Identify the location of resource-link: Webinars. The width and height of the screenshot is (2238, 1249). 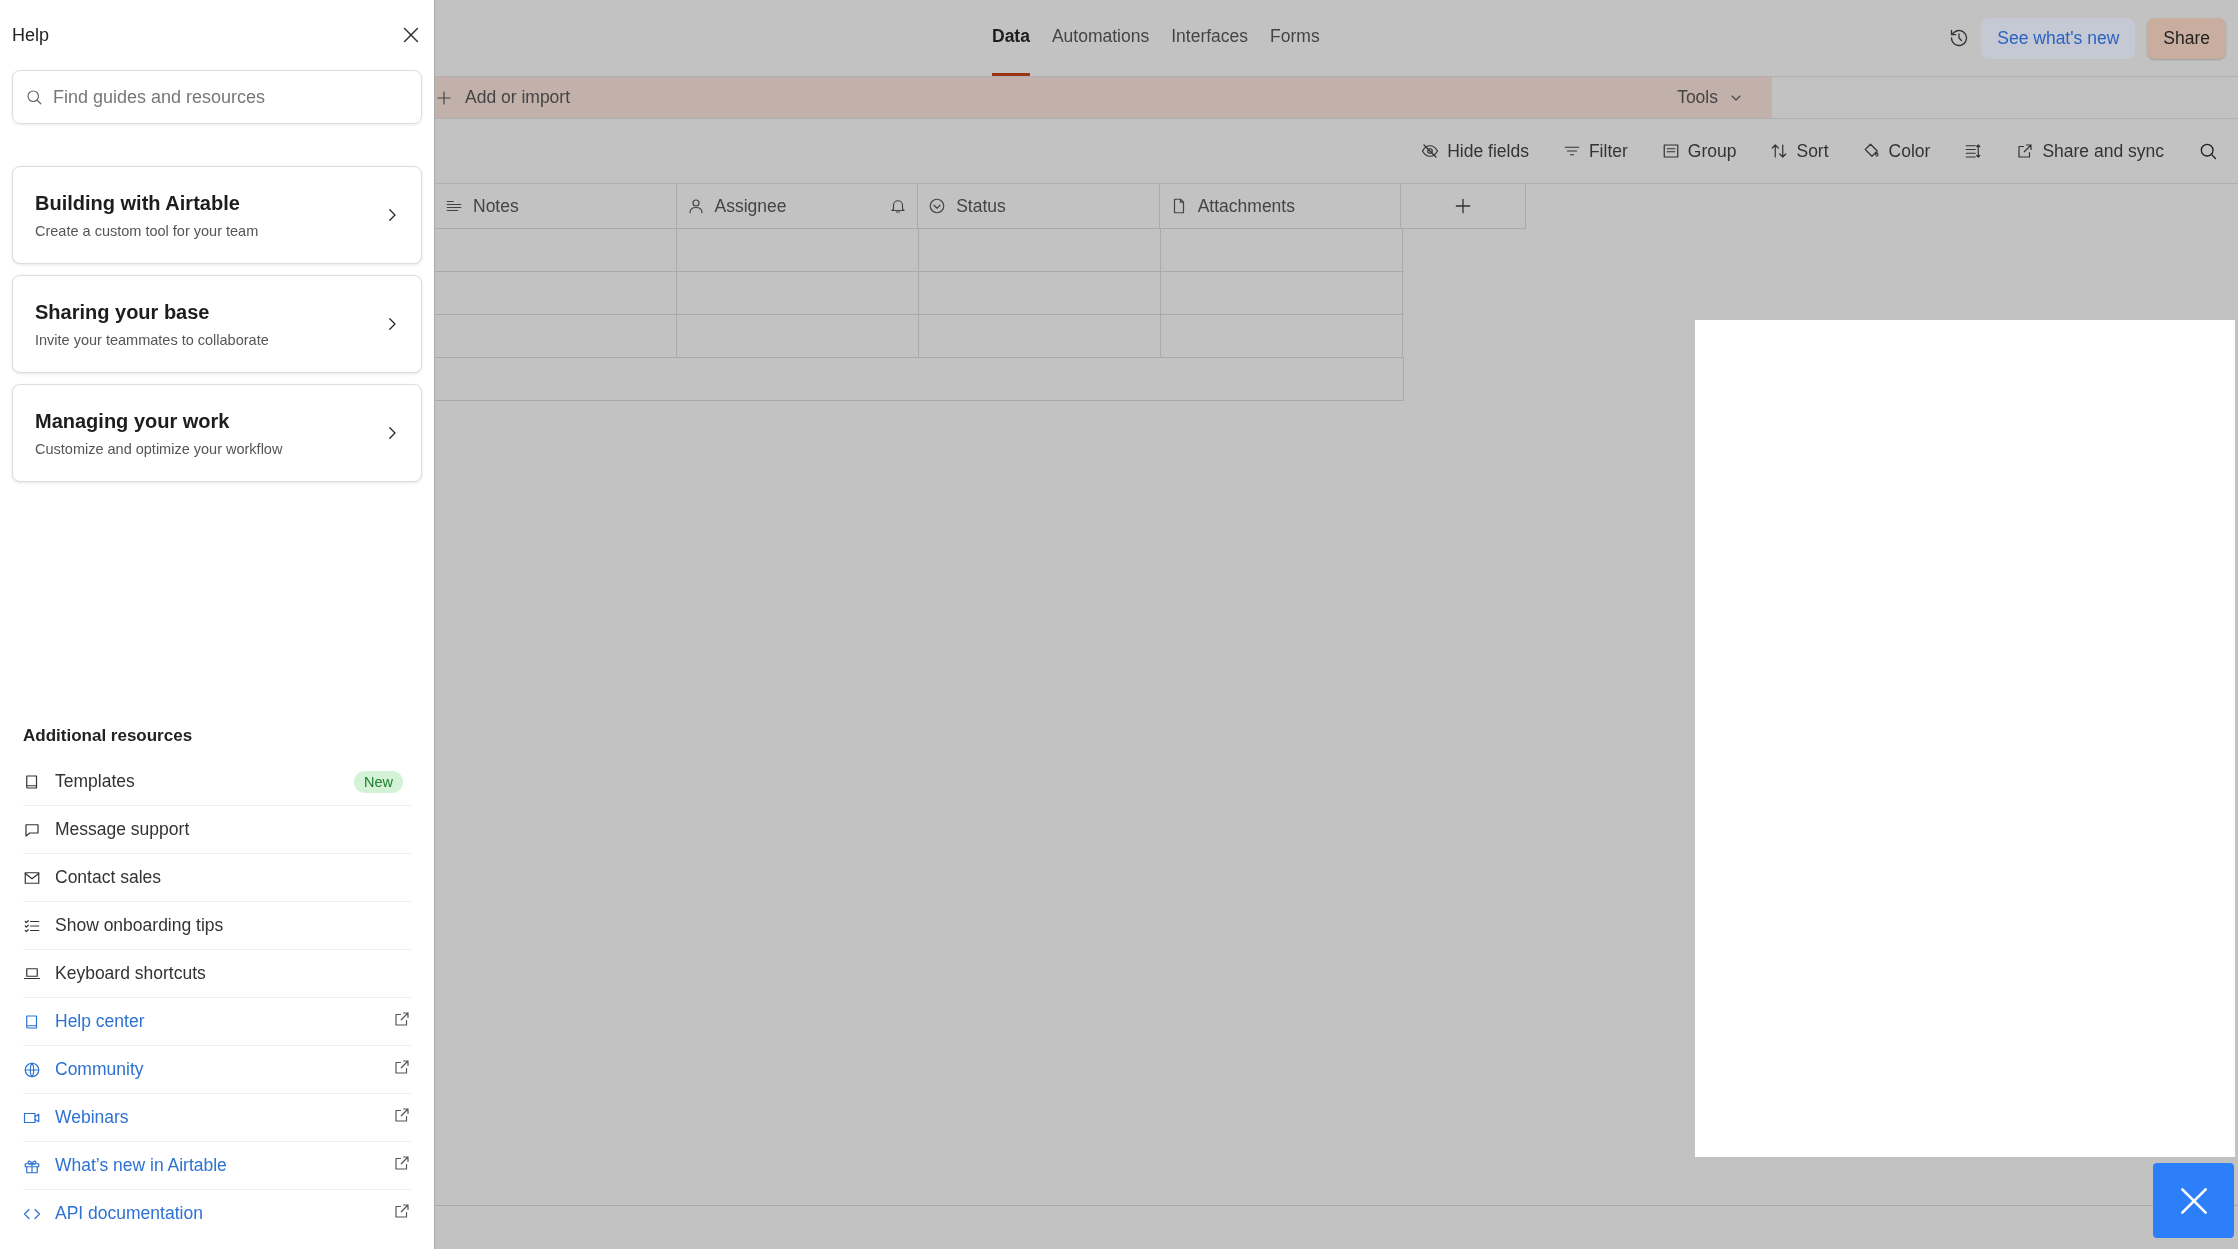
(217, 1117).